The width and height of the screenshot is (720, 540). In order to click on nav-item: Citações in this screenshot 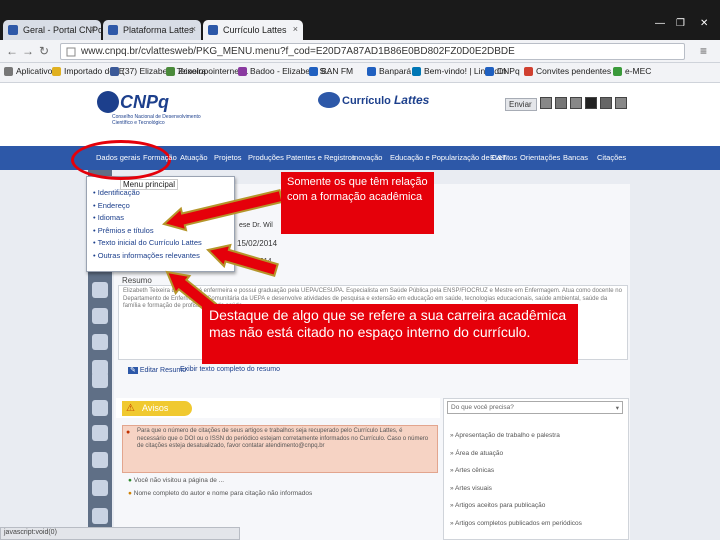, I will do `click(611, 157)`.